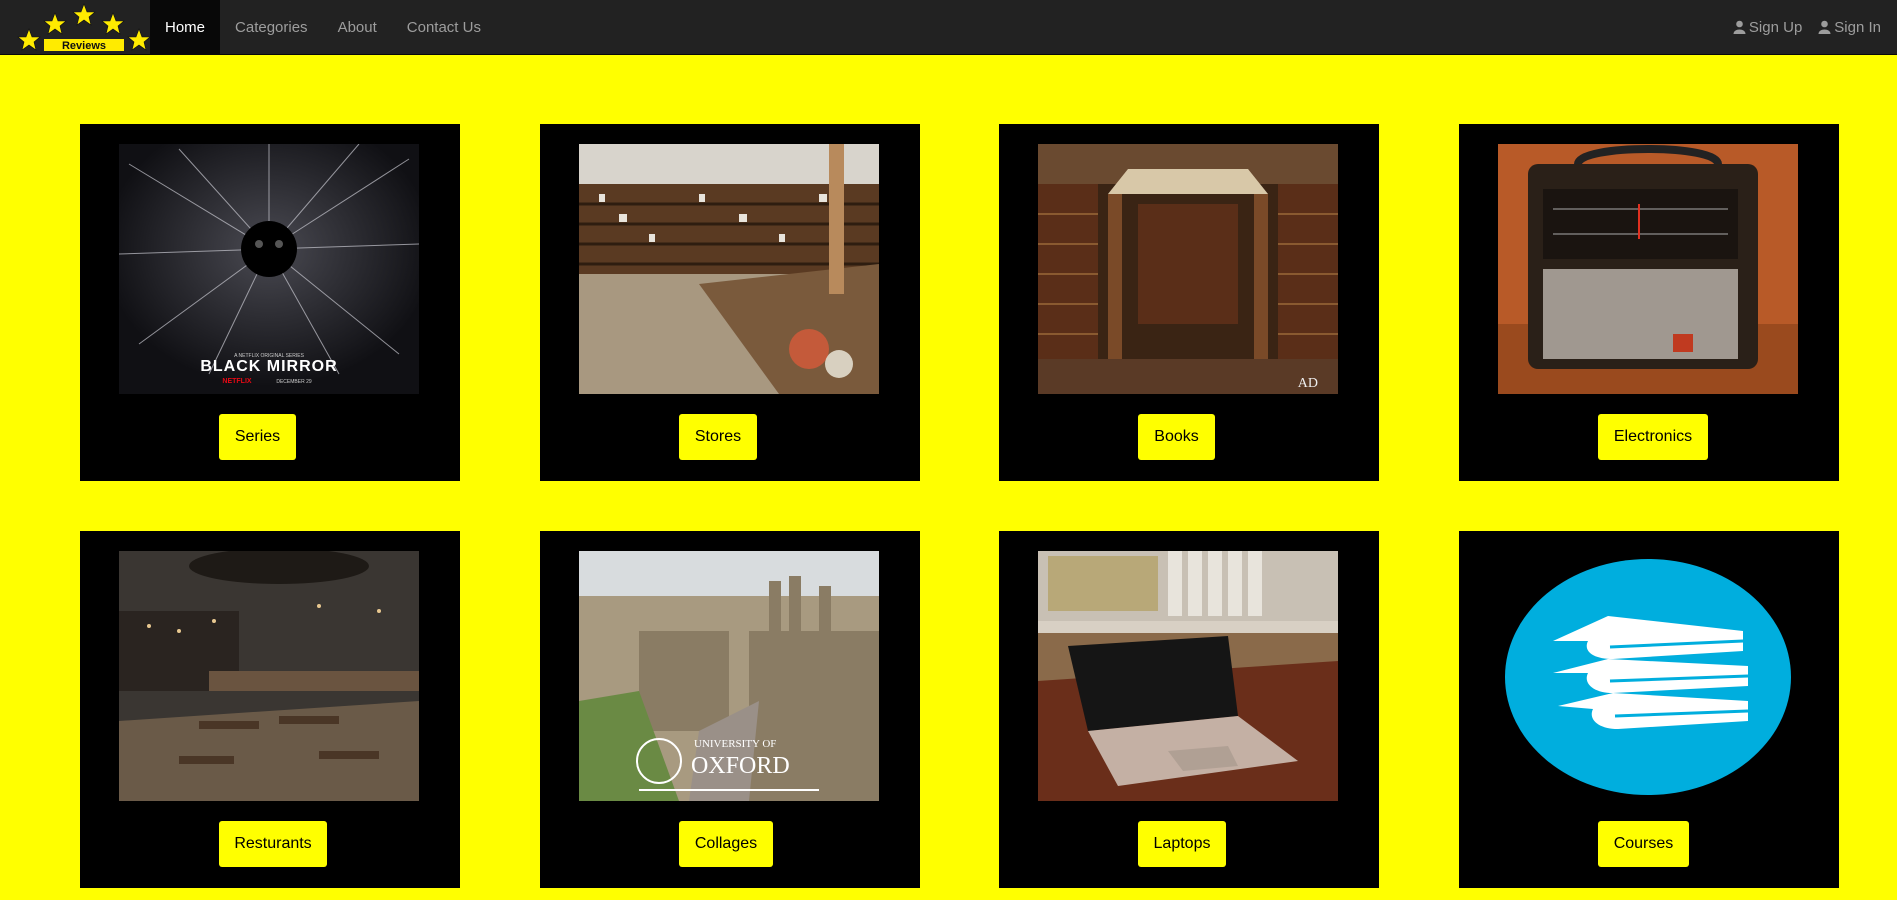 The image size is (1897, 900). What do you see at coordinates (729, 269) in the screenshot?
I see `stores-image` at bounding box center [729, 269].